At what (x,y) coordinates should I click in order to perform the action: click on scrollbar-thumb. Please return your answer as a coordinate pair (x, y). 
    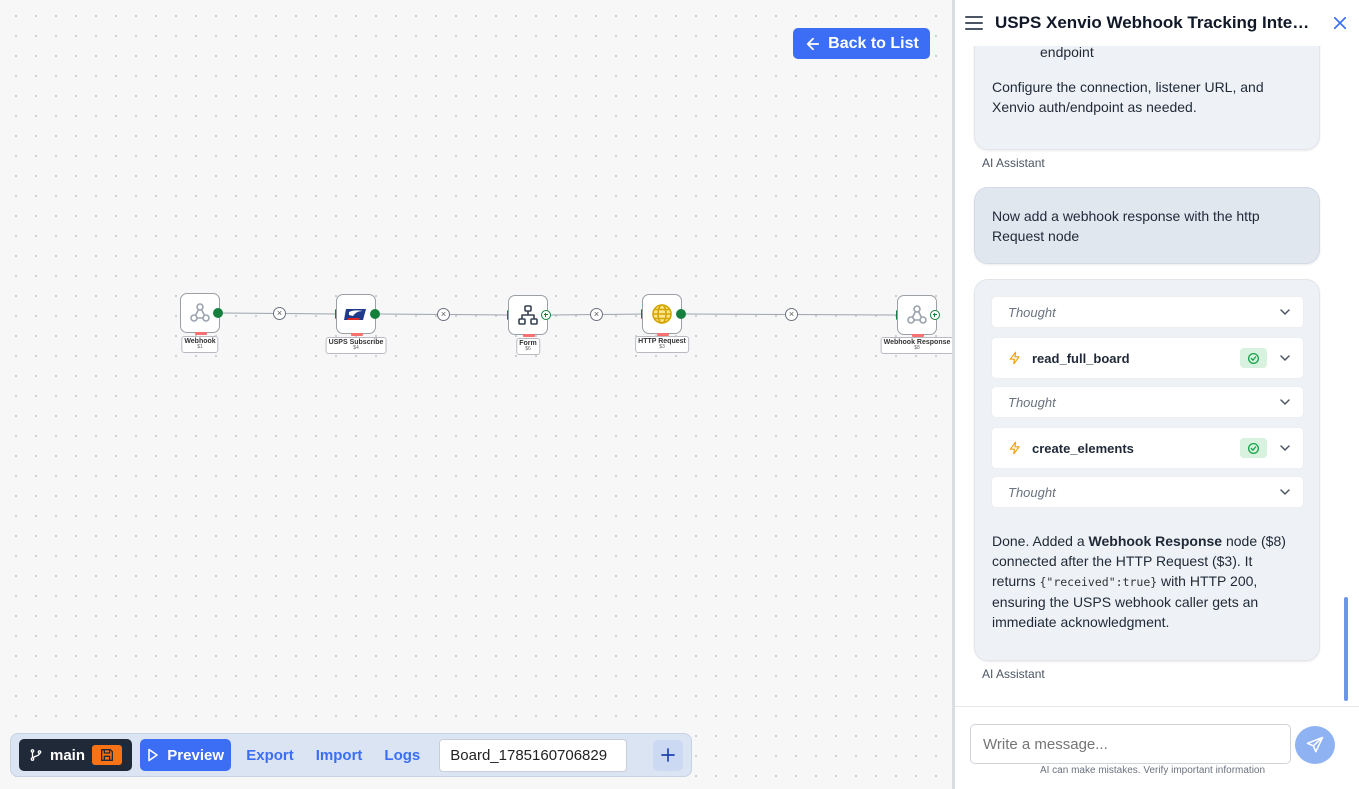
    Looking at the image, I should click on (1346, 649).